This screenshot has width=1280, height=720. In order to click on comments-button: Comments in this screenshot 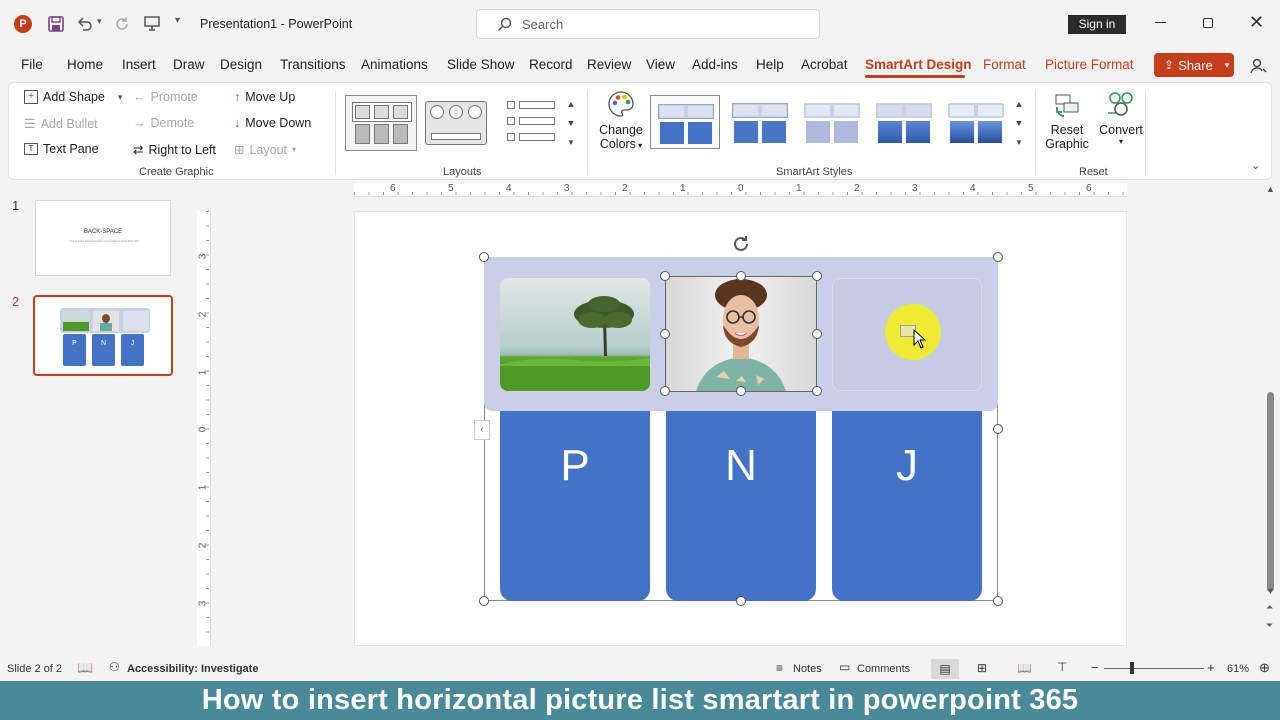, I will do `click(883, 669)`.